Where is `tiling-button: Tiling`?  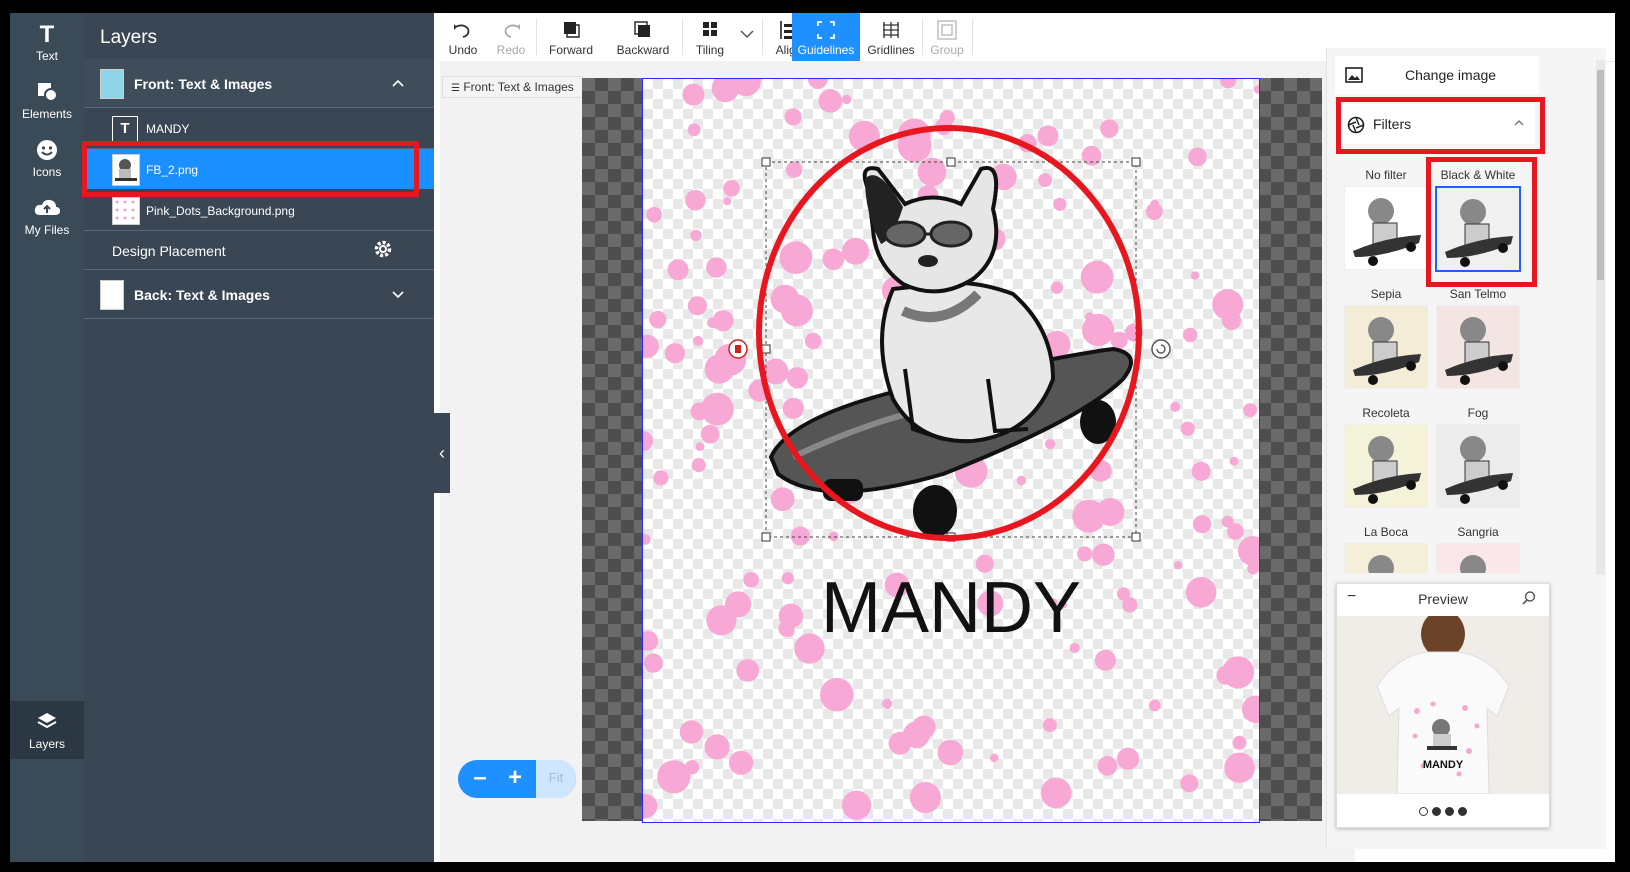 tiling-button: Tiling is located at coordinates (710, 37).